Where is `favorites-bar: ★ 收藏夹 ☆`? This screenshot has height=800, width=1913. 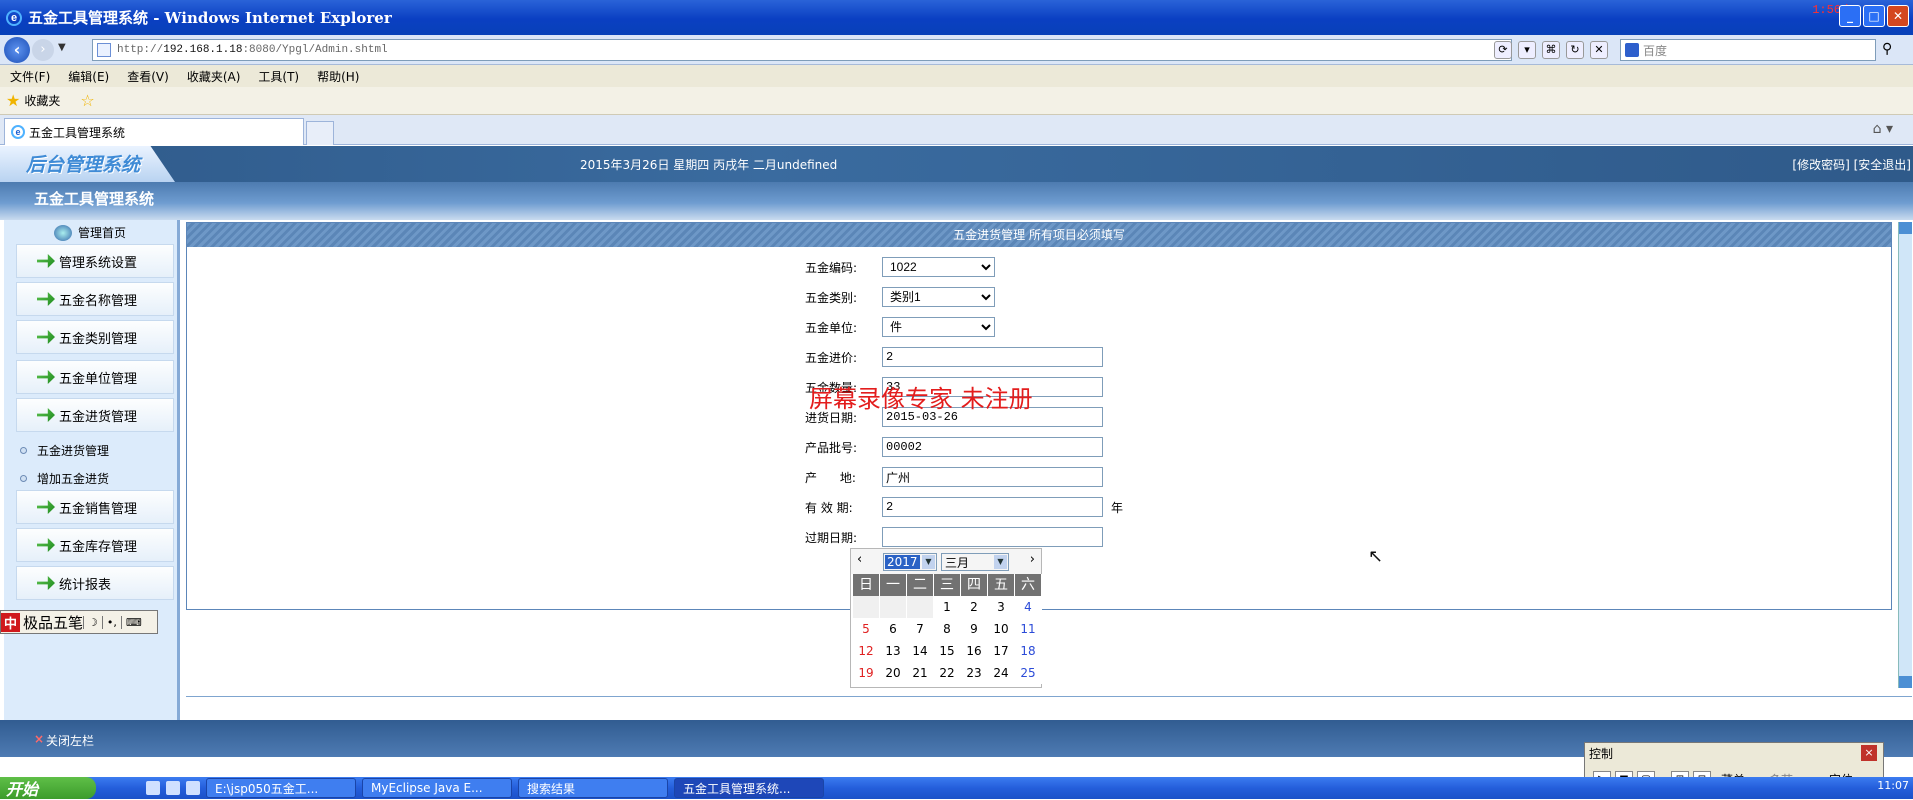
favorites-bar: ★ 收藏夹 ☆ is located at coordinates (956, 101).